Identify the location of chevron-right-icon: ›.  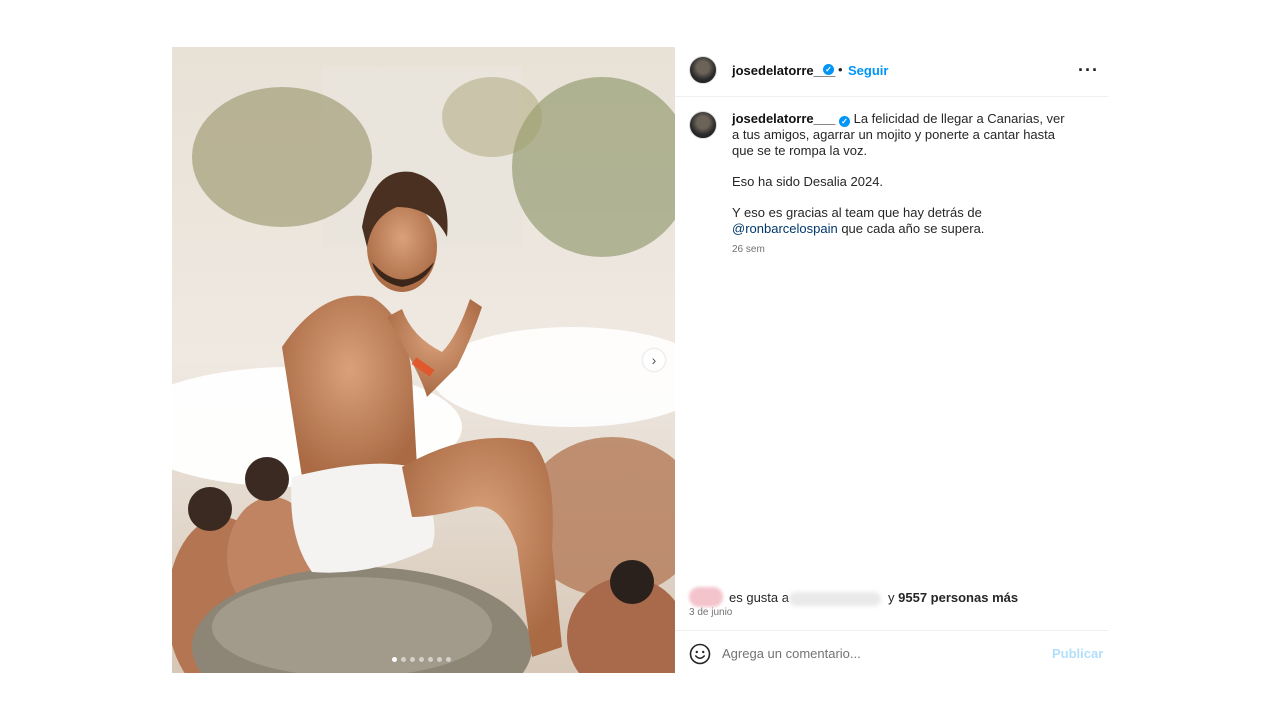
(654, 360).